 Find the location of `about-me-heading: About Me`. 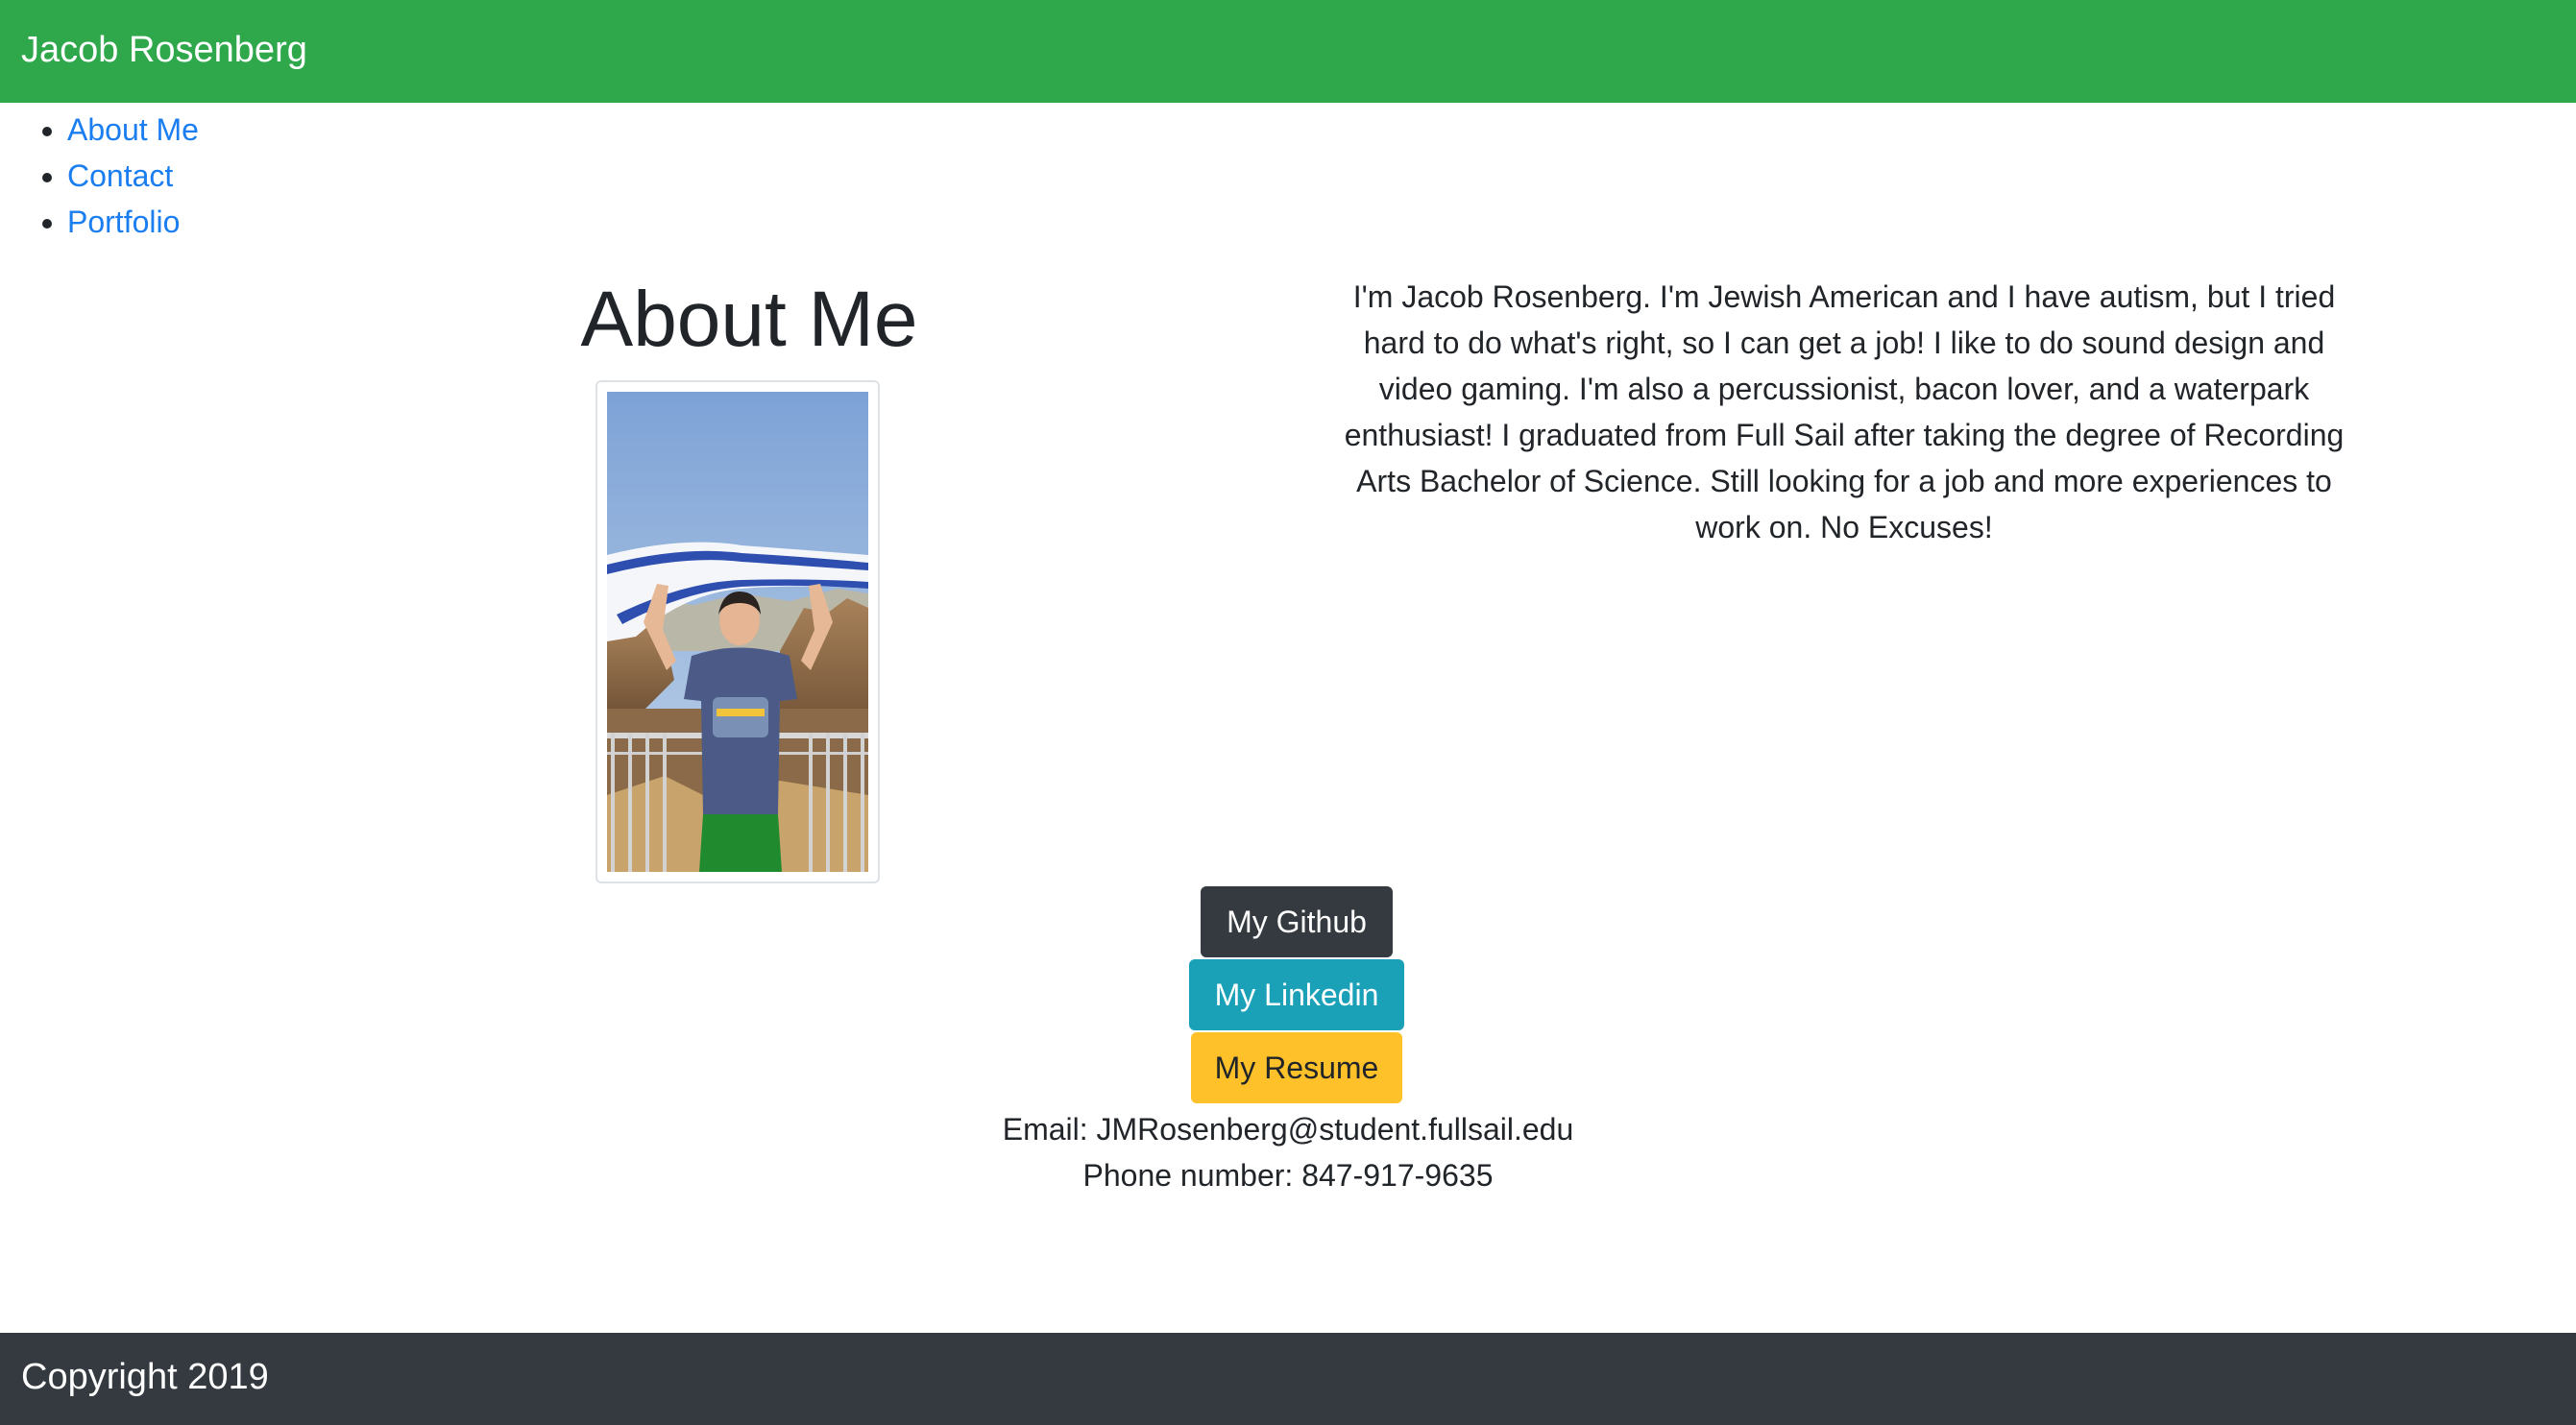

about-me-heading: About Me is located at coordinates (749, 319).